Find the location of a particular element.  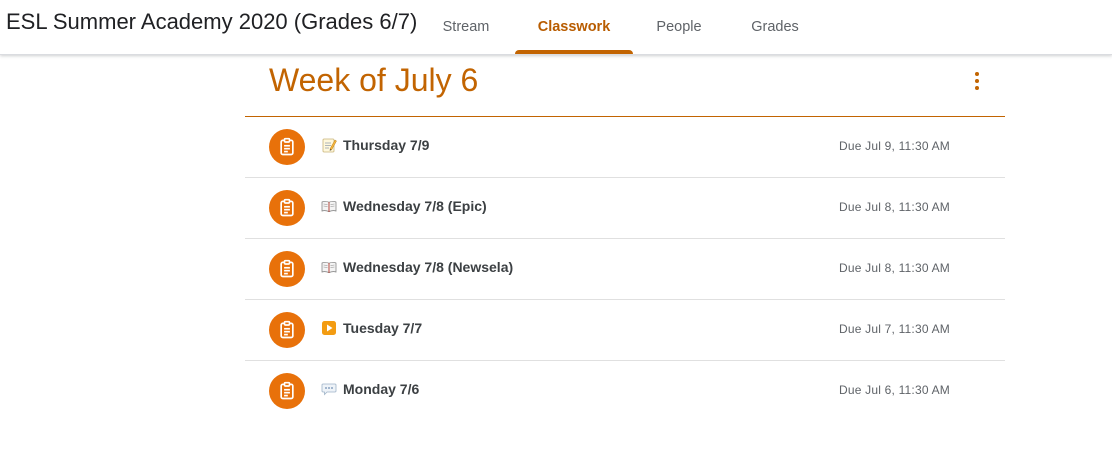

assignment-due-date: Due Jul 9, 11:30 AM is located at coordinates (894, 146).